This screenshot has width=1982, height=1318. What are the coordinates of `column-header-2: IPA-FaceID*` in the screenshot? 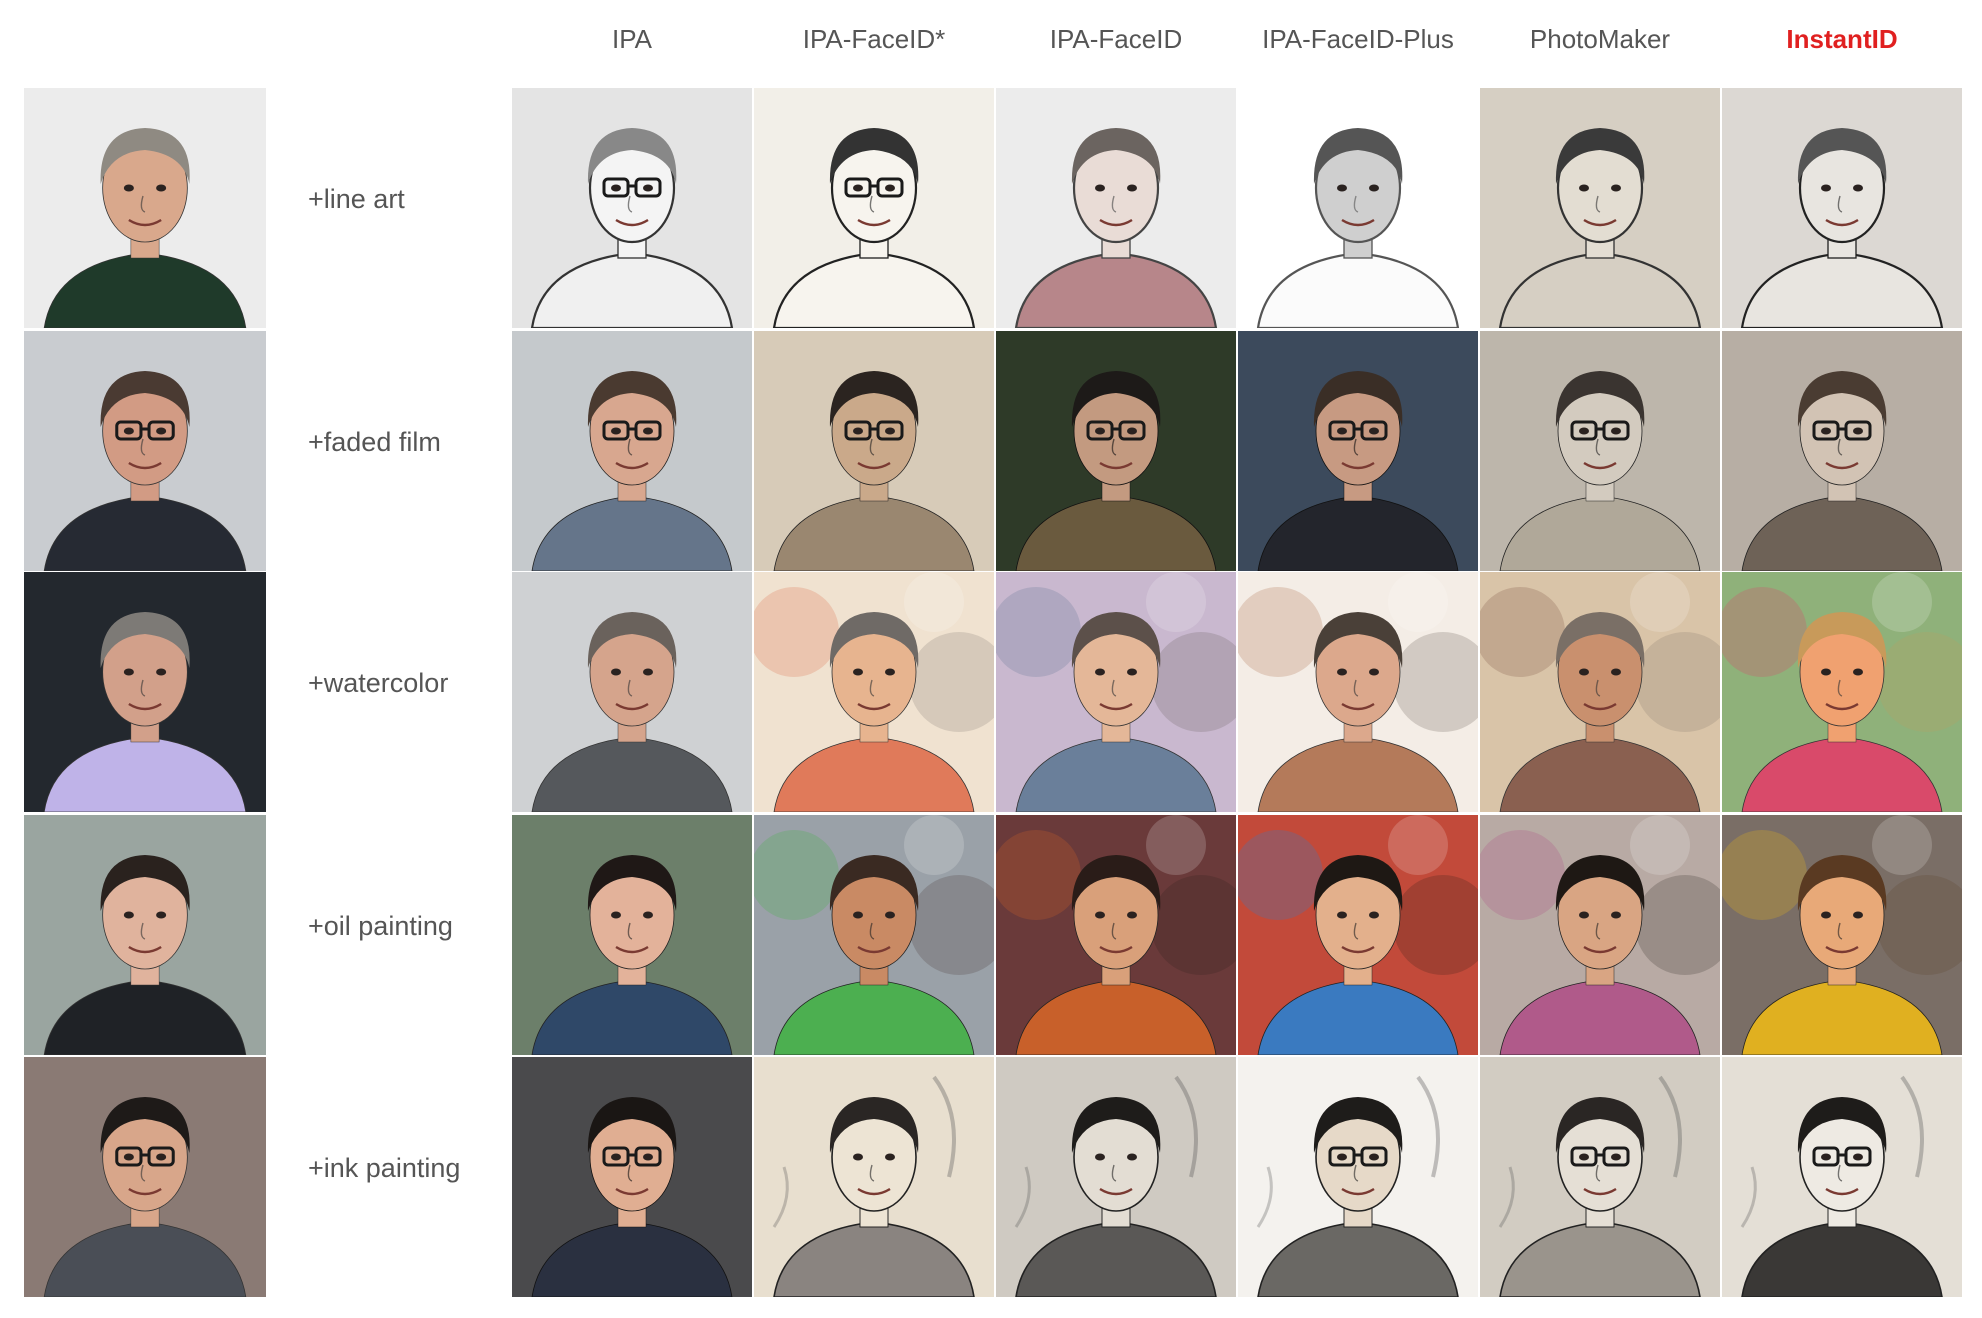 It's located at (874, 39).